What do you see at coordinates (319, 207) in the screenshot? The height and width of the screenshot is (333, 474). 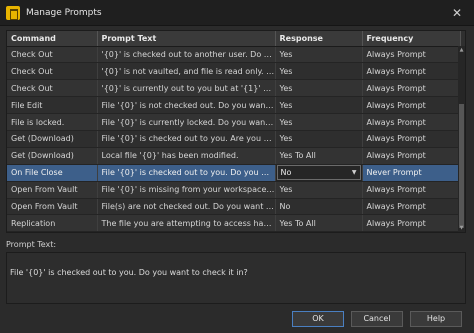 I see `cell-response: No` at bounding box center [319, 207].